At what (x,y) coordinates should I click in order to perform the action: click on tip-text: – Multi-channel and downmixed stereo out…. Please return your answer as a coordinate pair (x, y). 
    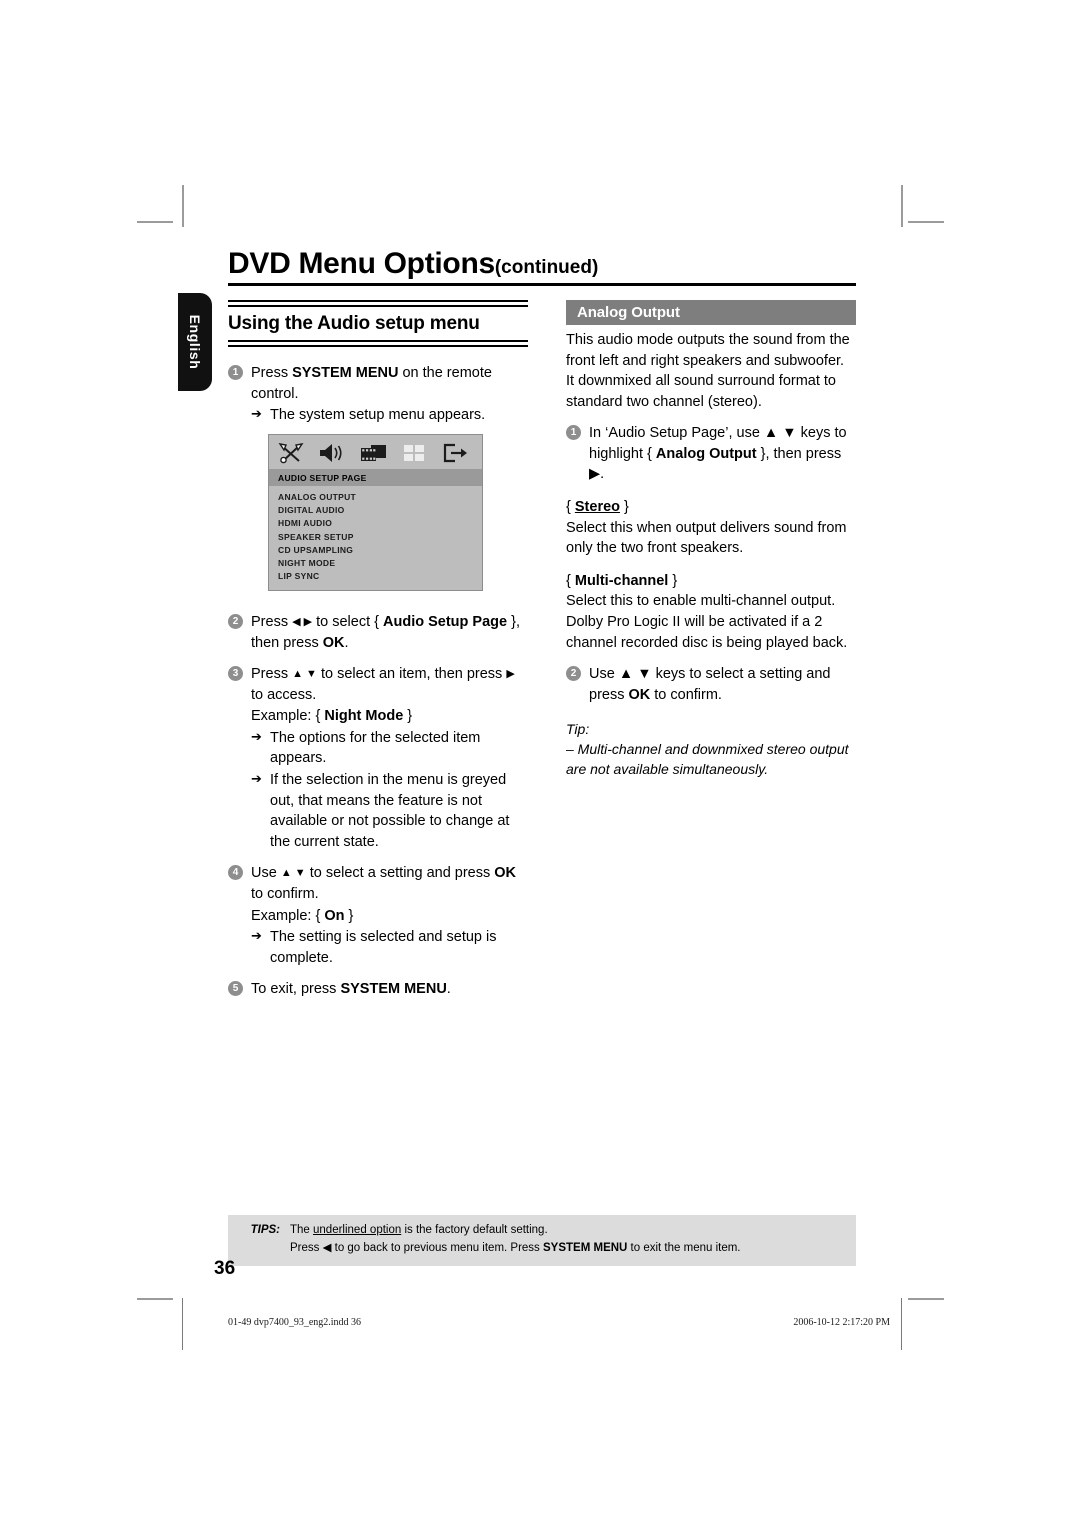
    Looking at the image, I should click on (707, 759).